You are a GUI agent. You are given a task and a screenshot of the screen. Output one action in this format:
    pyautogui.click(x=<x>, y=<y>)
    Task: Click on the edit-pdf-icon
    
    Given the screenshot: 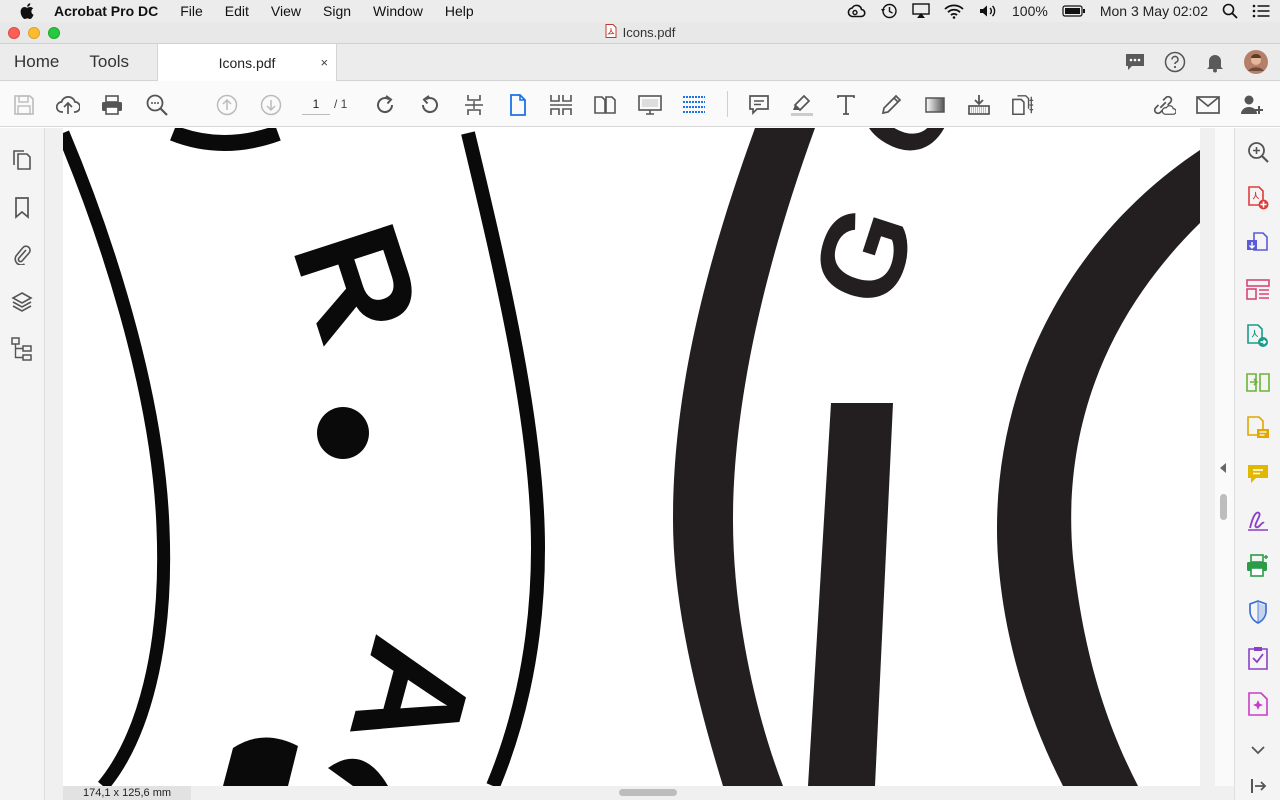 What is the action you would take?
    pyautogui.click(x=1258, y=290)
    